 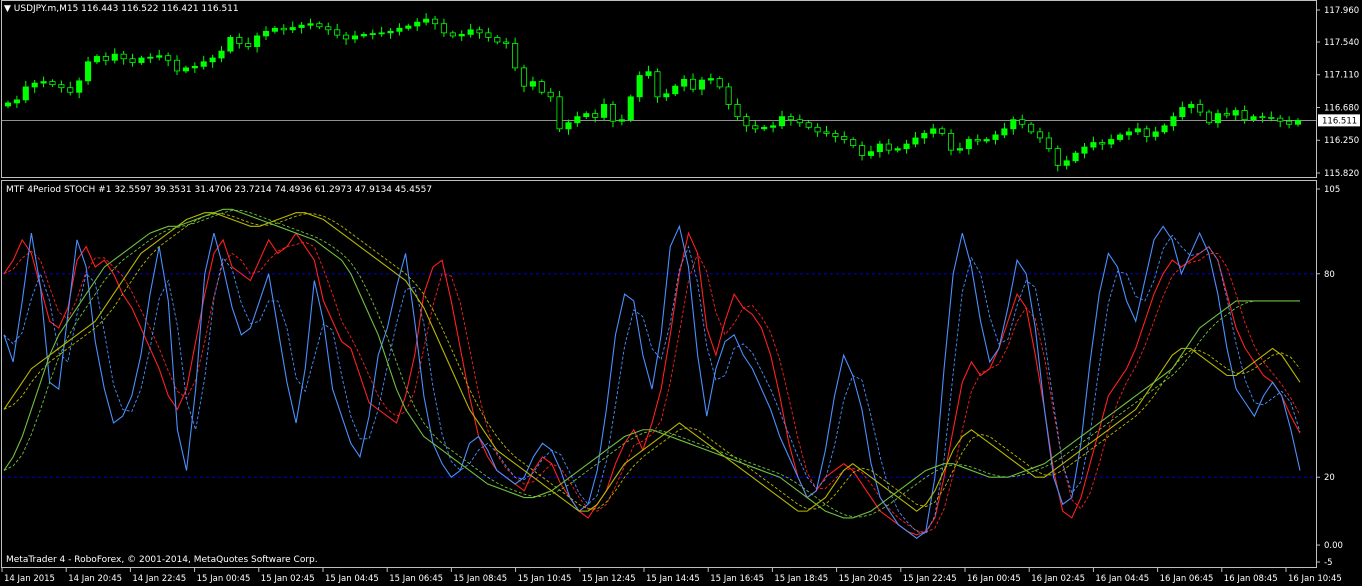 What do you see at coordinates (352, 579) in the screenshot?
I see `time-axis-label: 15 Jan 04:45` at bounding box center [352, 579].